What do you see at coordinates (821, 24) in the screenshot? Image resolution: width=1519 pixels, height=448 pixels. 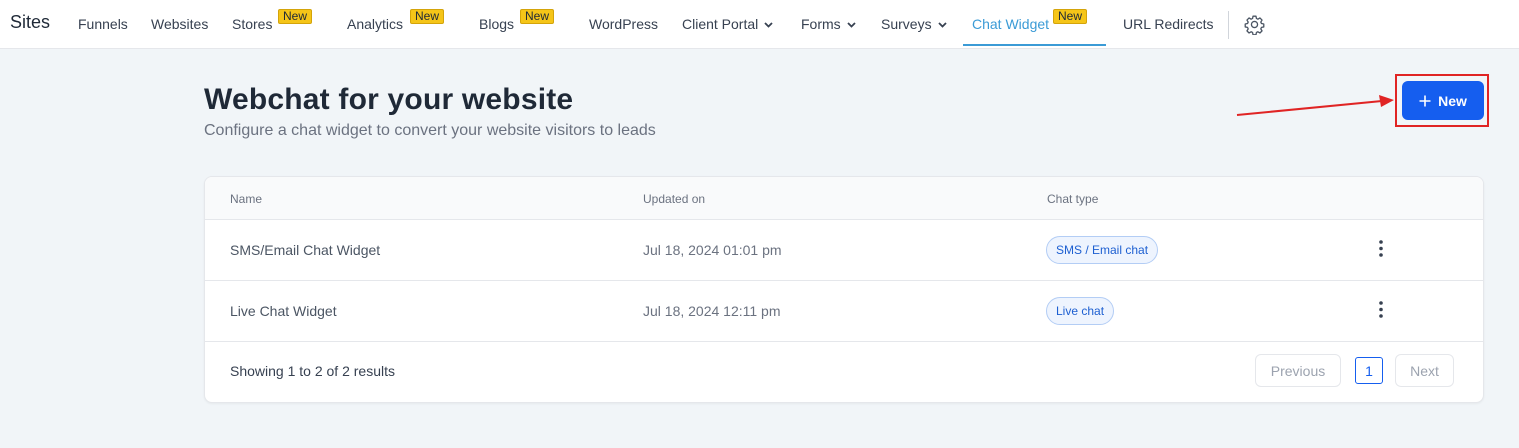 I see `nav-forms-label: Forms` at bounding box center [821, 24].